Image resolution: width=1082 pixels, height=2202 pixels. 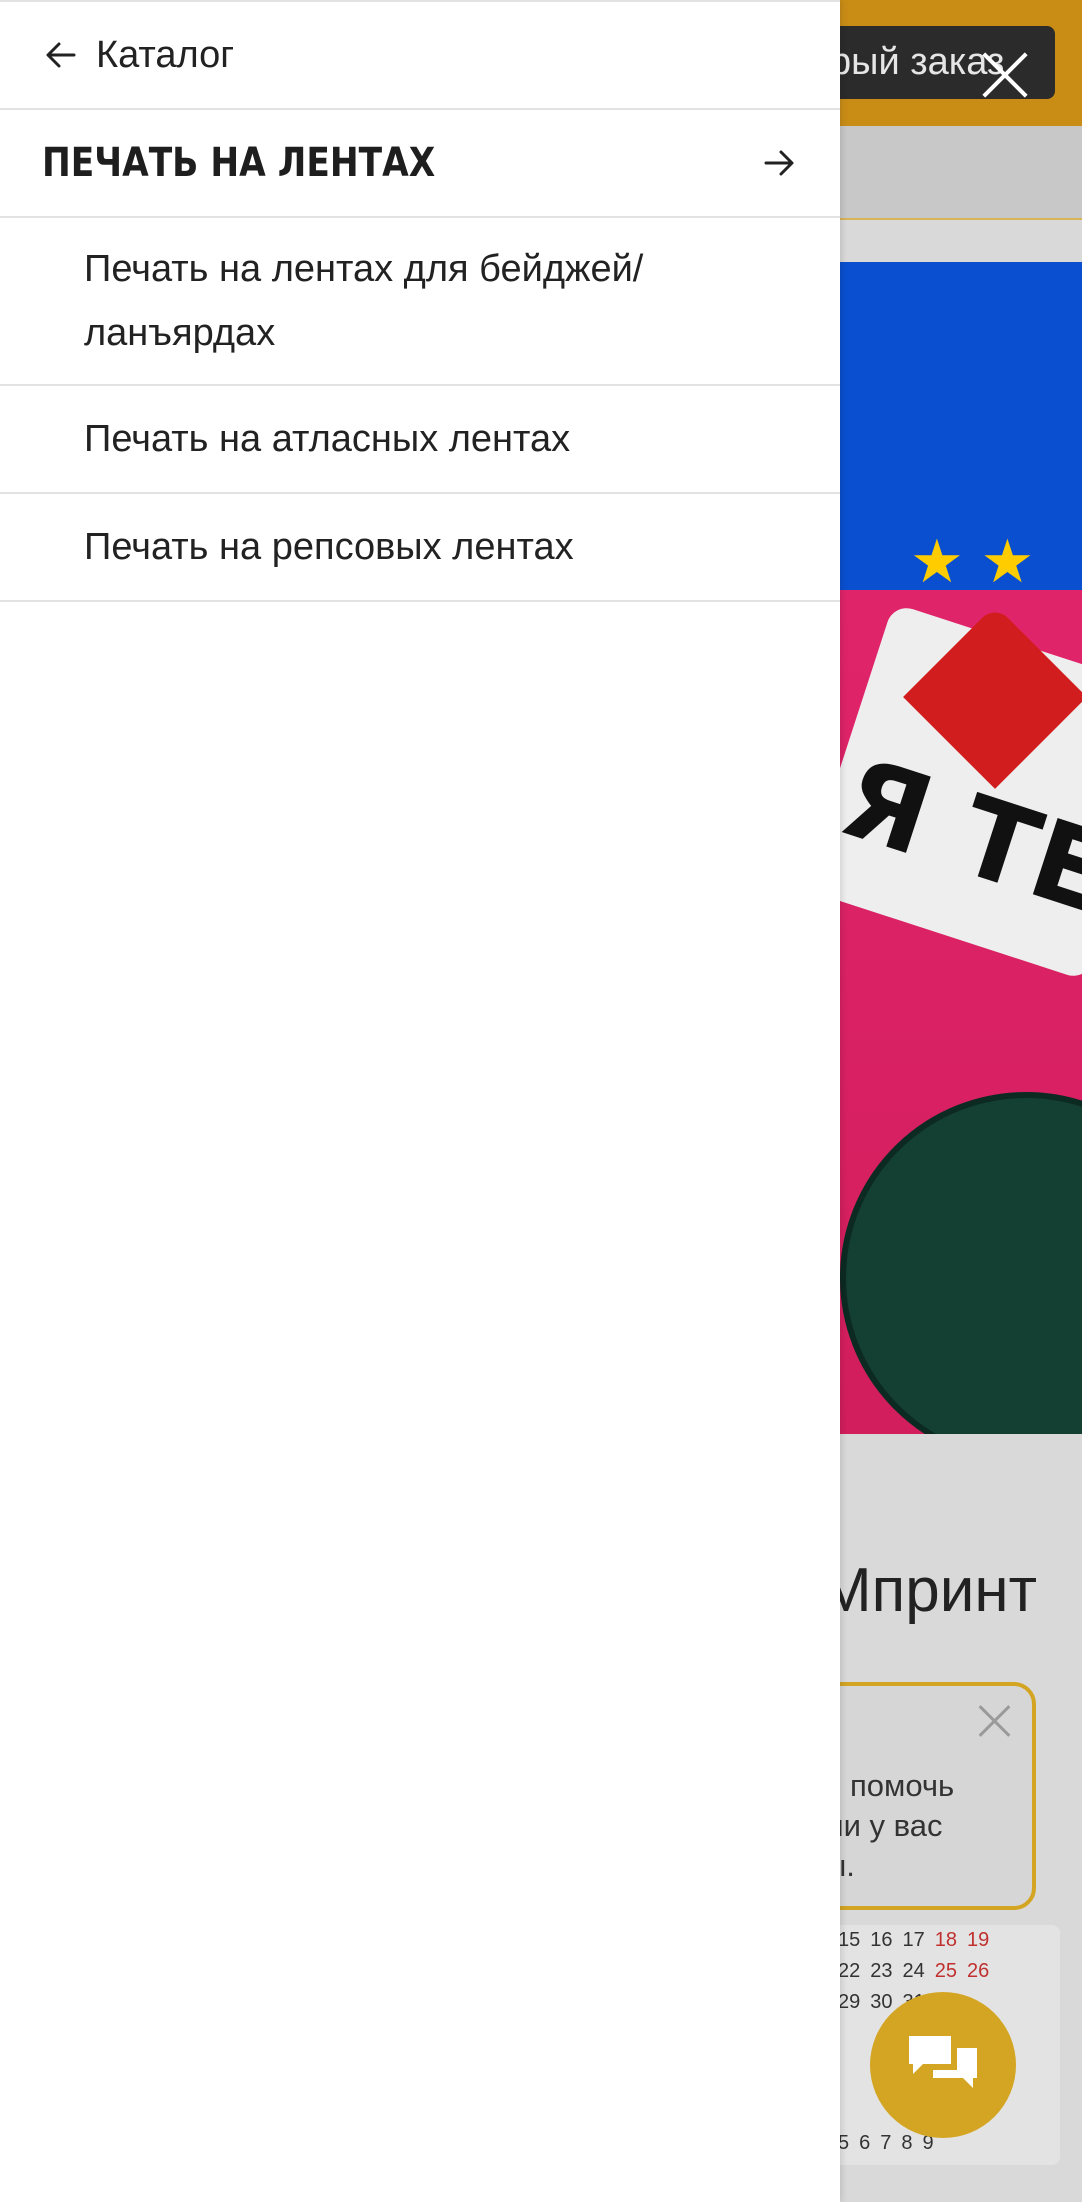 I want to click on section-title: ПЕЧАТЬ НА ЛЕНТАХ, so click(x=239, y=163).